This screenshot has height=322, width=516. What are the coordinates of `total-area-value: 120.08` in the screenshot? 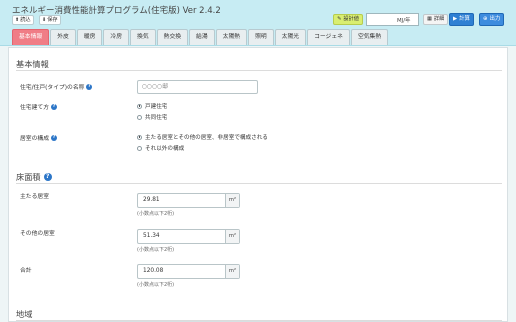 It's located at (181, 271).